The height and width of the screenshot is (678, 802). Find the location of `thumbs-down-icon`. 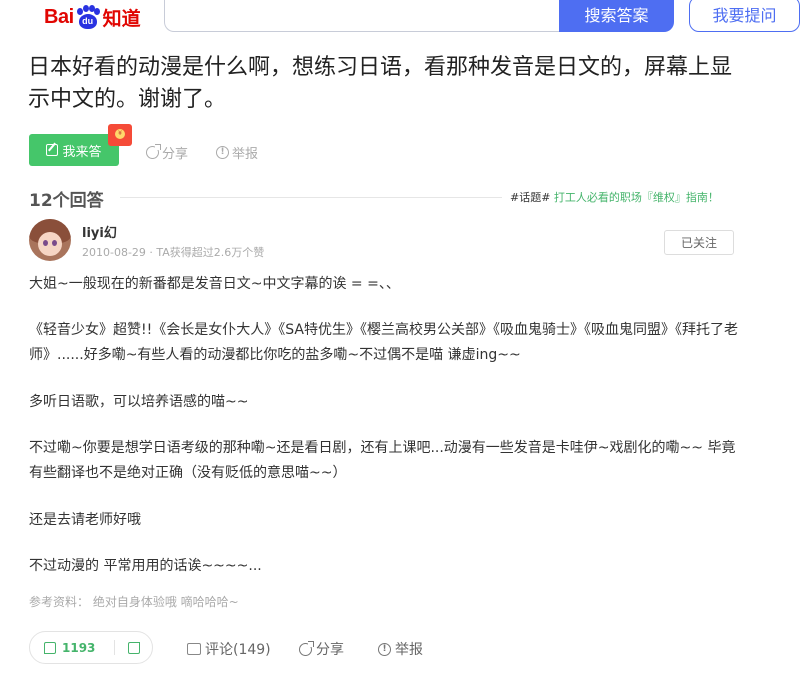

thumbs-down-icon is located at coordinates (133, 647).